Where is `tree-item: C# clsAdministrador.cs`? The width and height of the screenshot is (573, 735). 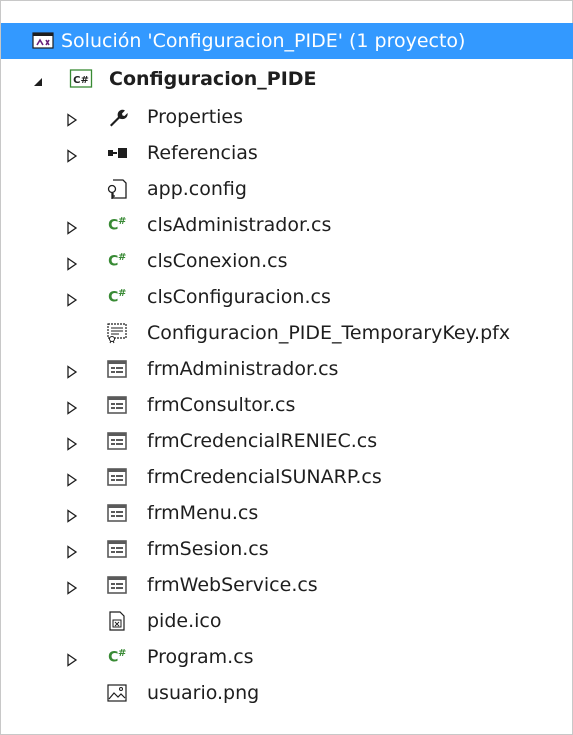
tree-item: C# clsAdministrador.cs is located at coordinates (287, 225).